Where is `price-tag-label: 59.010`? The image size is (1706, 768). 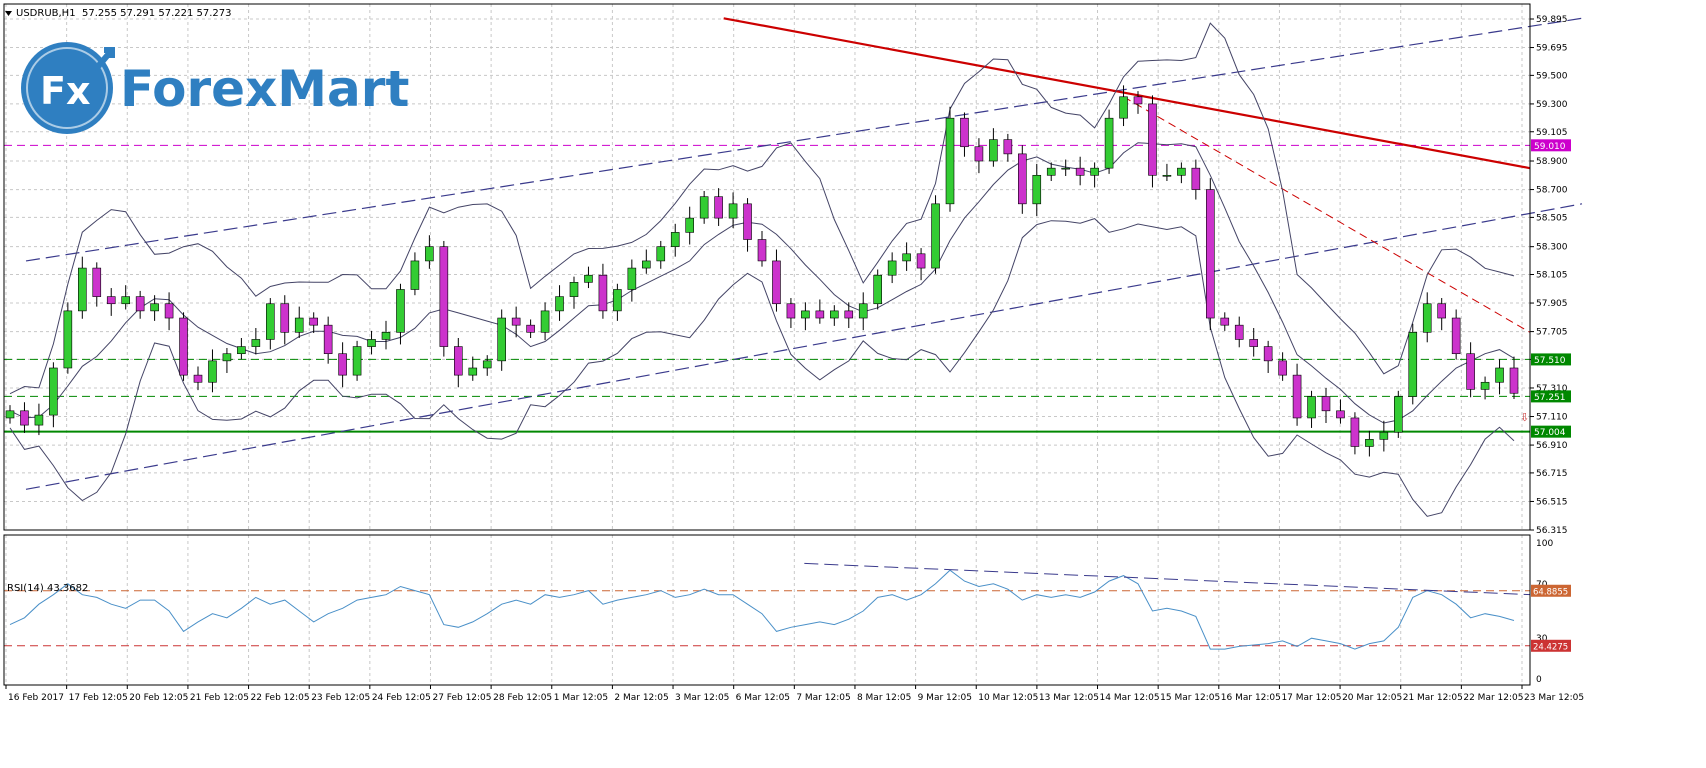 price-tag-label: 59.010 is located at coordinates (1550, 147).